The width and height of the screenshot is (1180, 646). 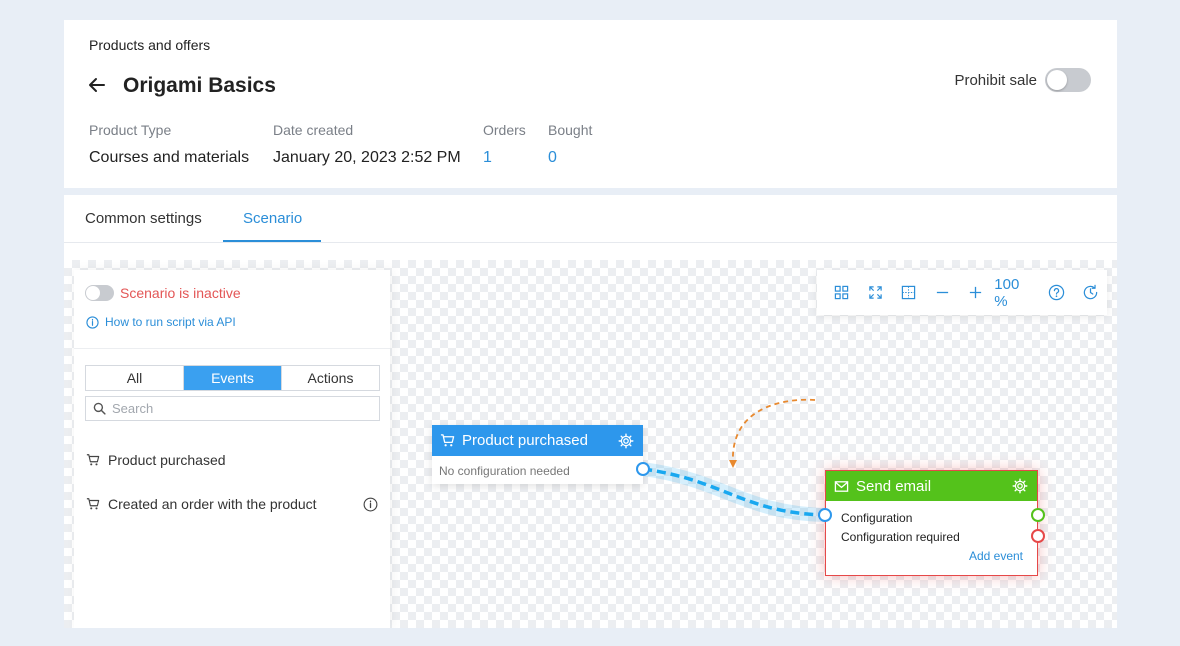 I want to click on node-title: Product purchased, so click(x=525, y=440).